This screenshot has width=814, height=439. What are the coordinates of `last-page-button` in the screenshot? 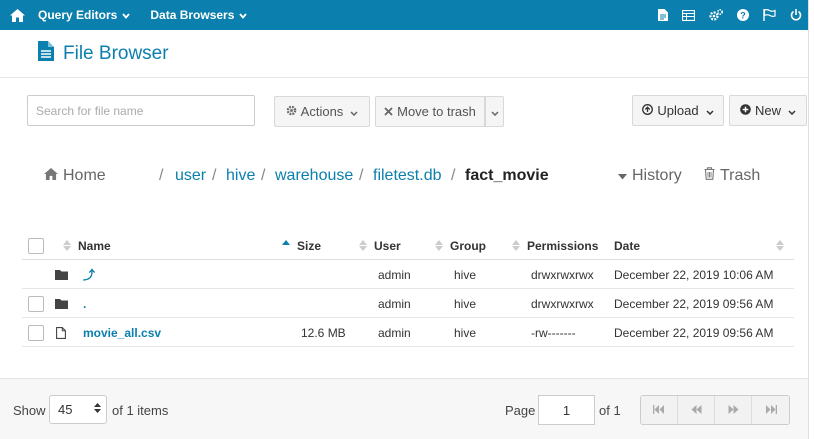 It's located at (770, 410).